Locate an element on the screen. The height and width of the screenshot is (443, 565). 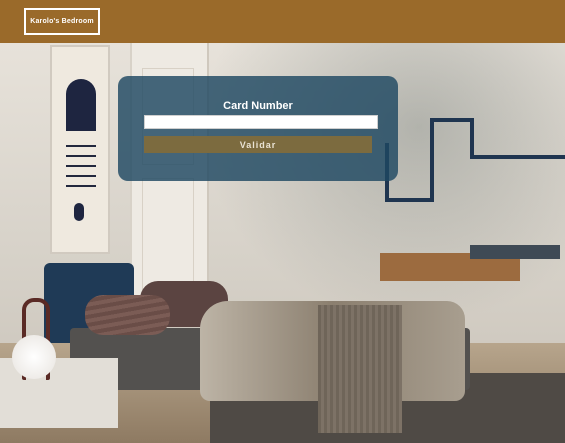
pillow is located at coordinates (127, 315).